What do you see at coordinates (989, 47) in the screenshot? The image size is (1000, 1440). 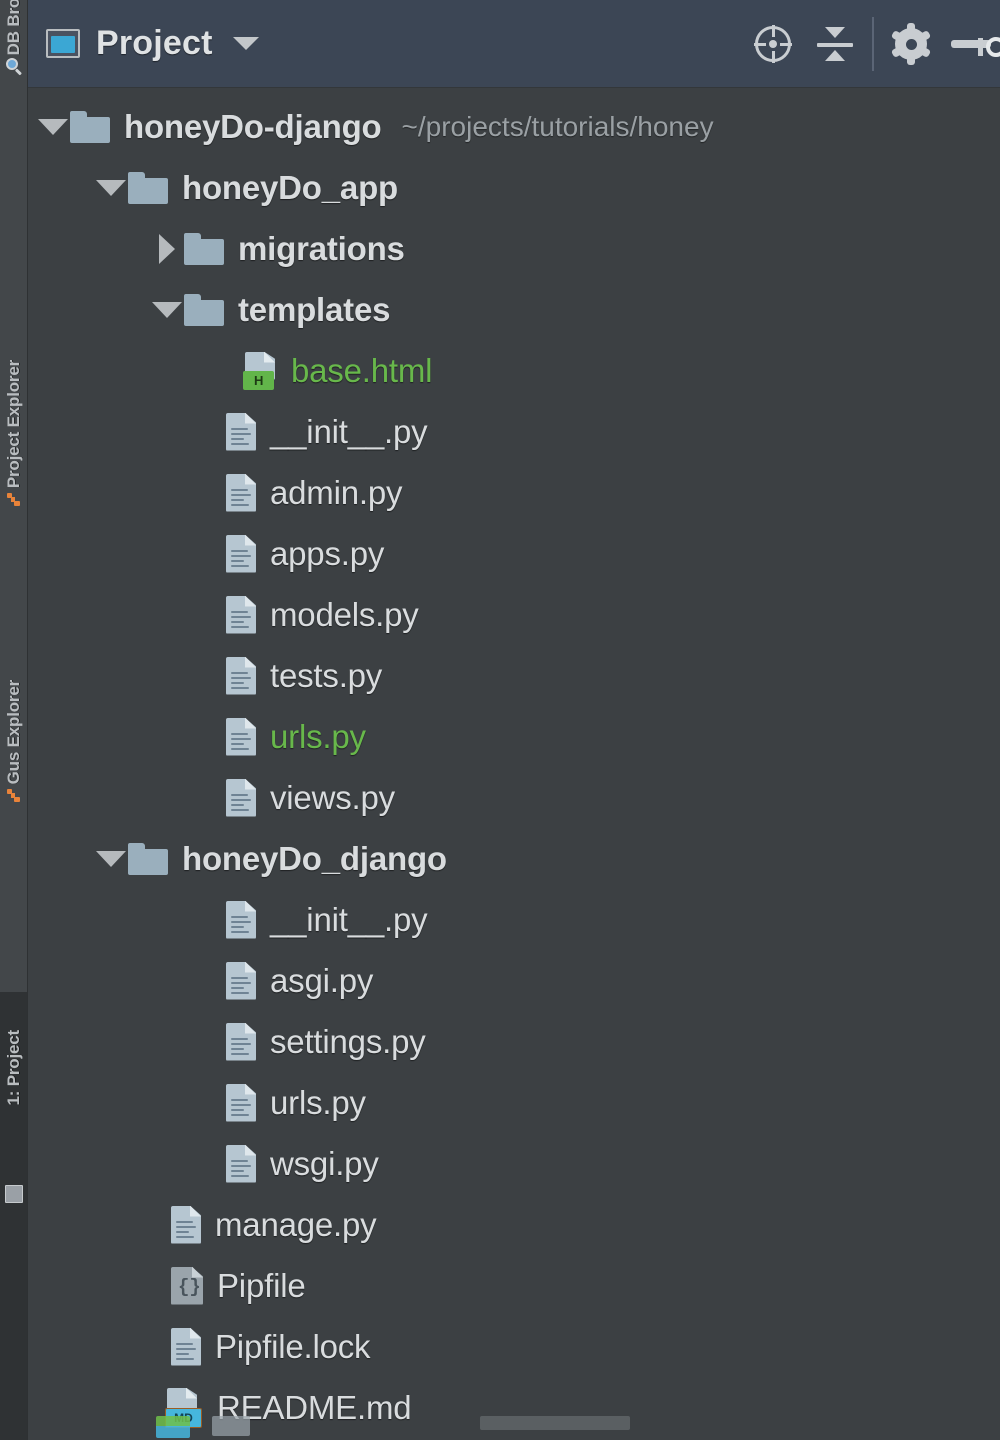 I see `hide-window-icon-clipped` at bounding box center [989, 47].